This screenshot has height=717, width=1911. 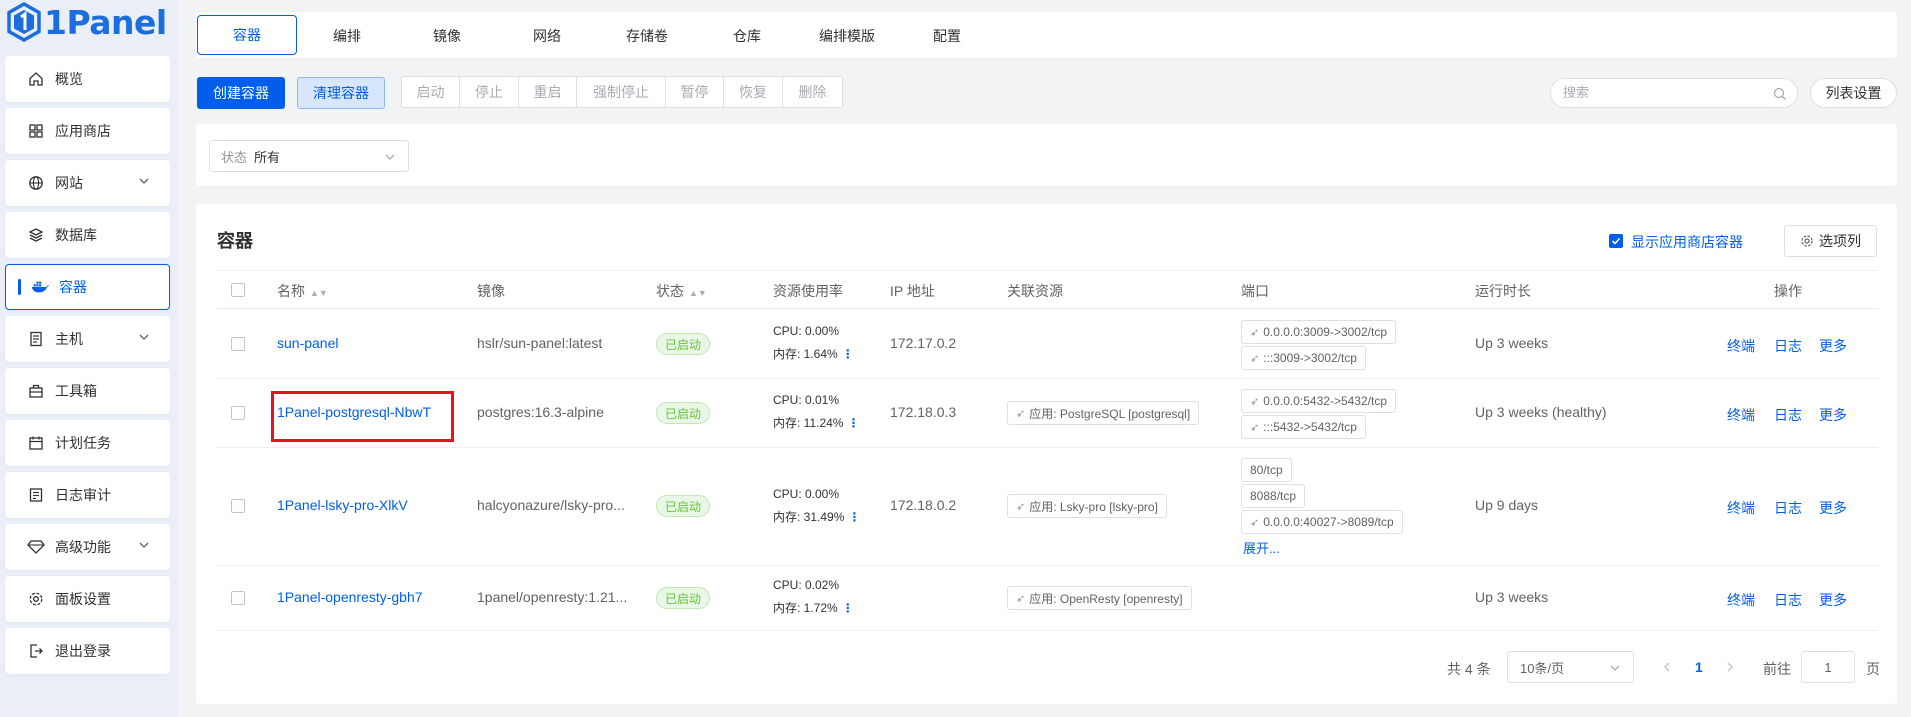 I want to click on tab-compose-template: 编排模版, so click(x=847, y=36).